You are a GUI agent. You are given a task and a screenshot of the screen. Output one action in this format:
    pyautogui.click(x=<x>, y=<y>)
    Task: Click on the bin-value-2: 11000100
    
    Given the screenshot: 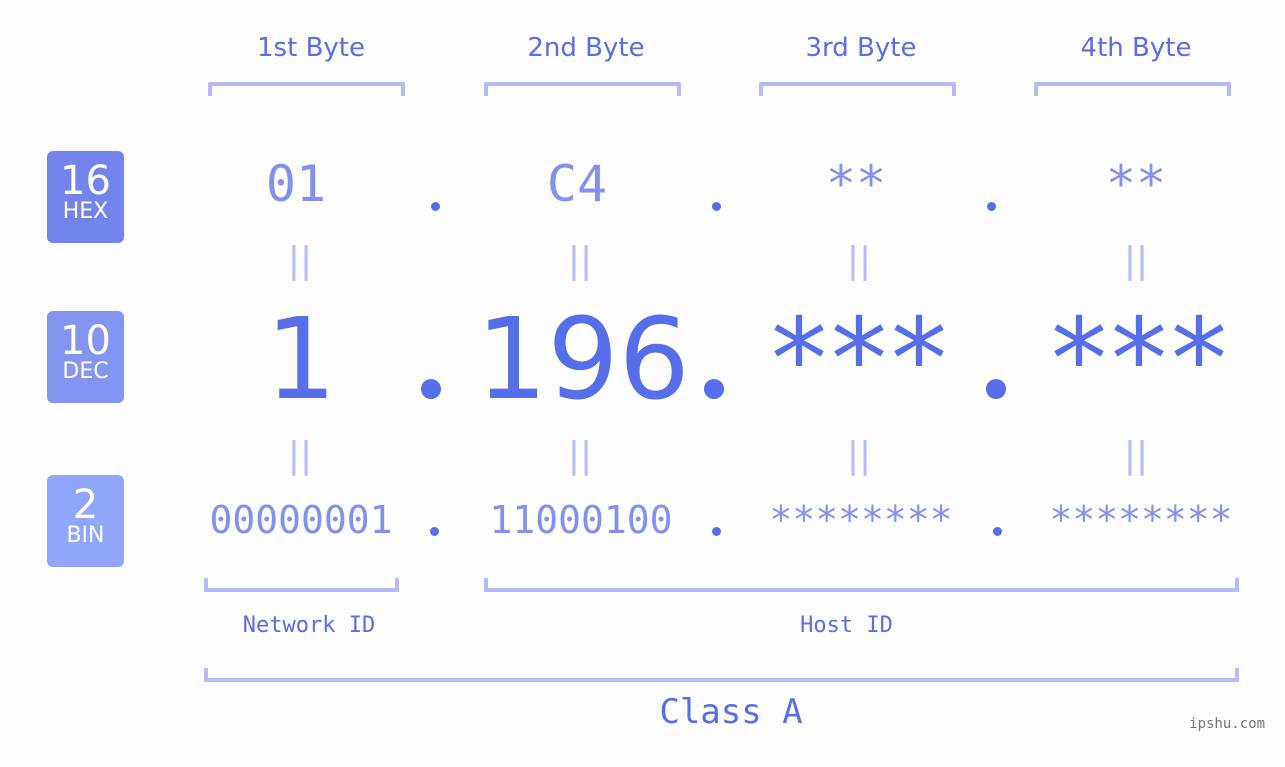 What is the action you would take?
    pyautogui.click(x=581, y=520)
    